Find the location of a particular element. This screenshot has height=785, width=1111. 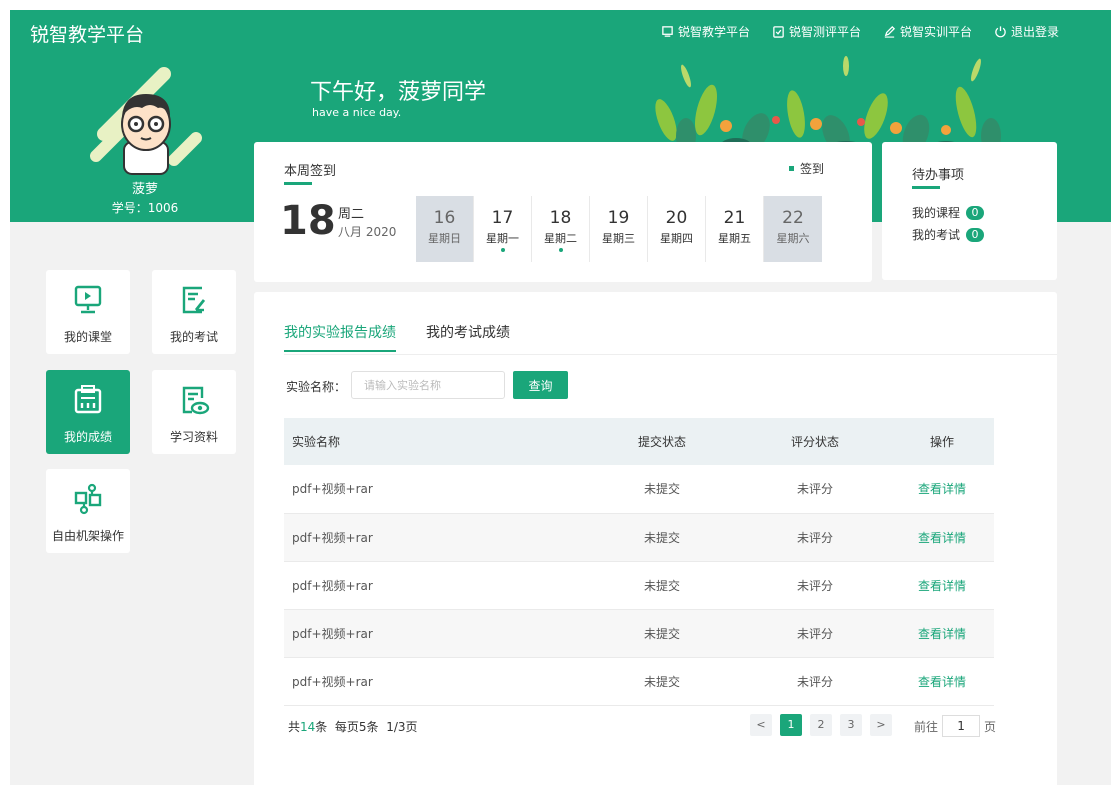

header-submit-status: 提交状态 is located at coordinates (662, 441).